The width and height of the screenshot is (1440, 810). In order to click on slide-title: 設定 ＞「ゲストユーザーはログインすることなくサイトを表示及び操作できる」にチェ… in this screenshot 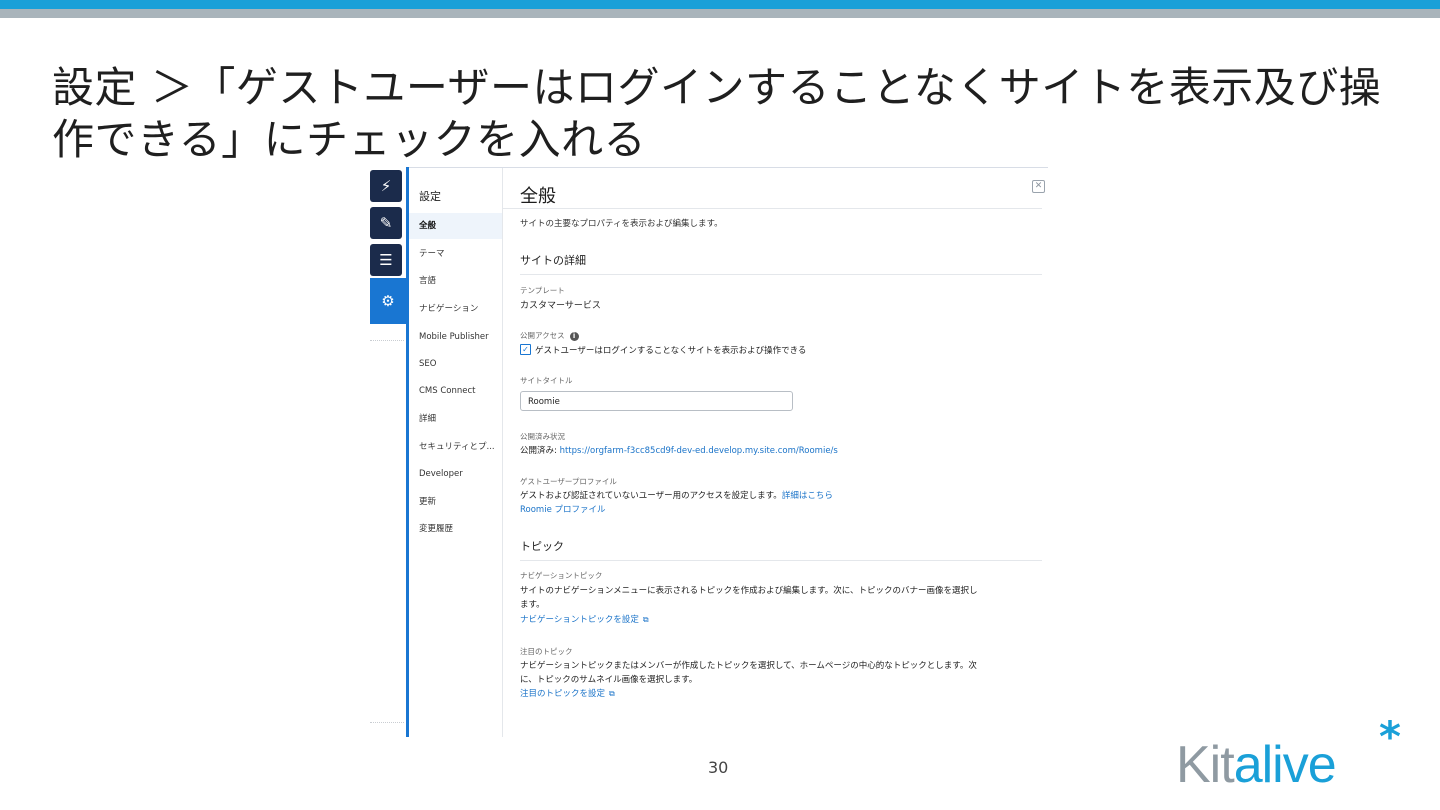, I will do `click(717, 113)`.